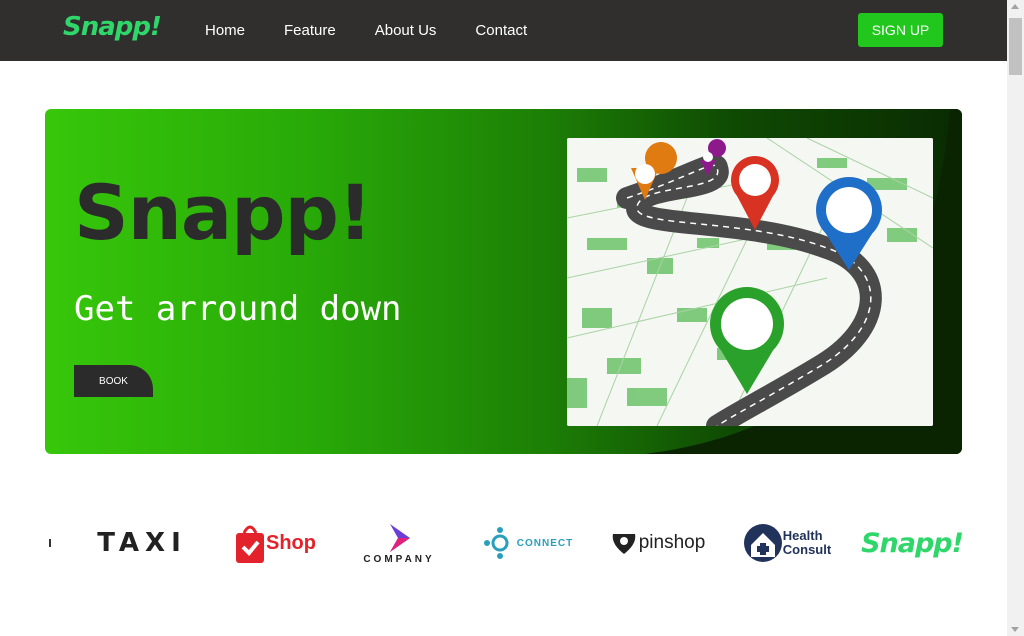 The height and width of the screenshot is (636, 1024). What do you see at coordinates (250, 544) in the screenshot?
I see `shopping-bag-icon` at bounding box center [250, 544].